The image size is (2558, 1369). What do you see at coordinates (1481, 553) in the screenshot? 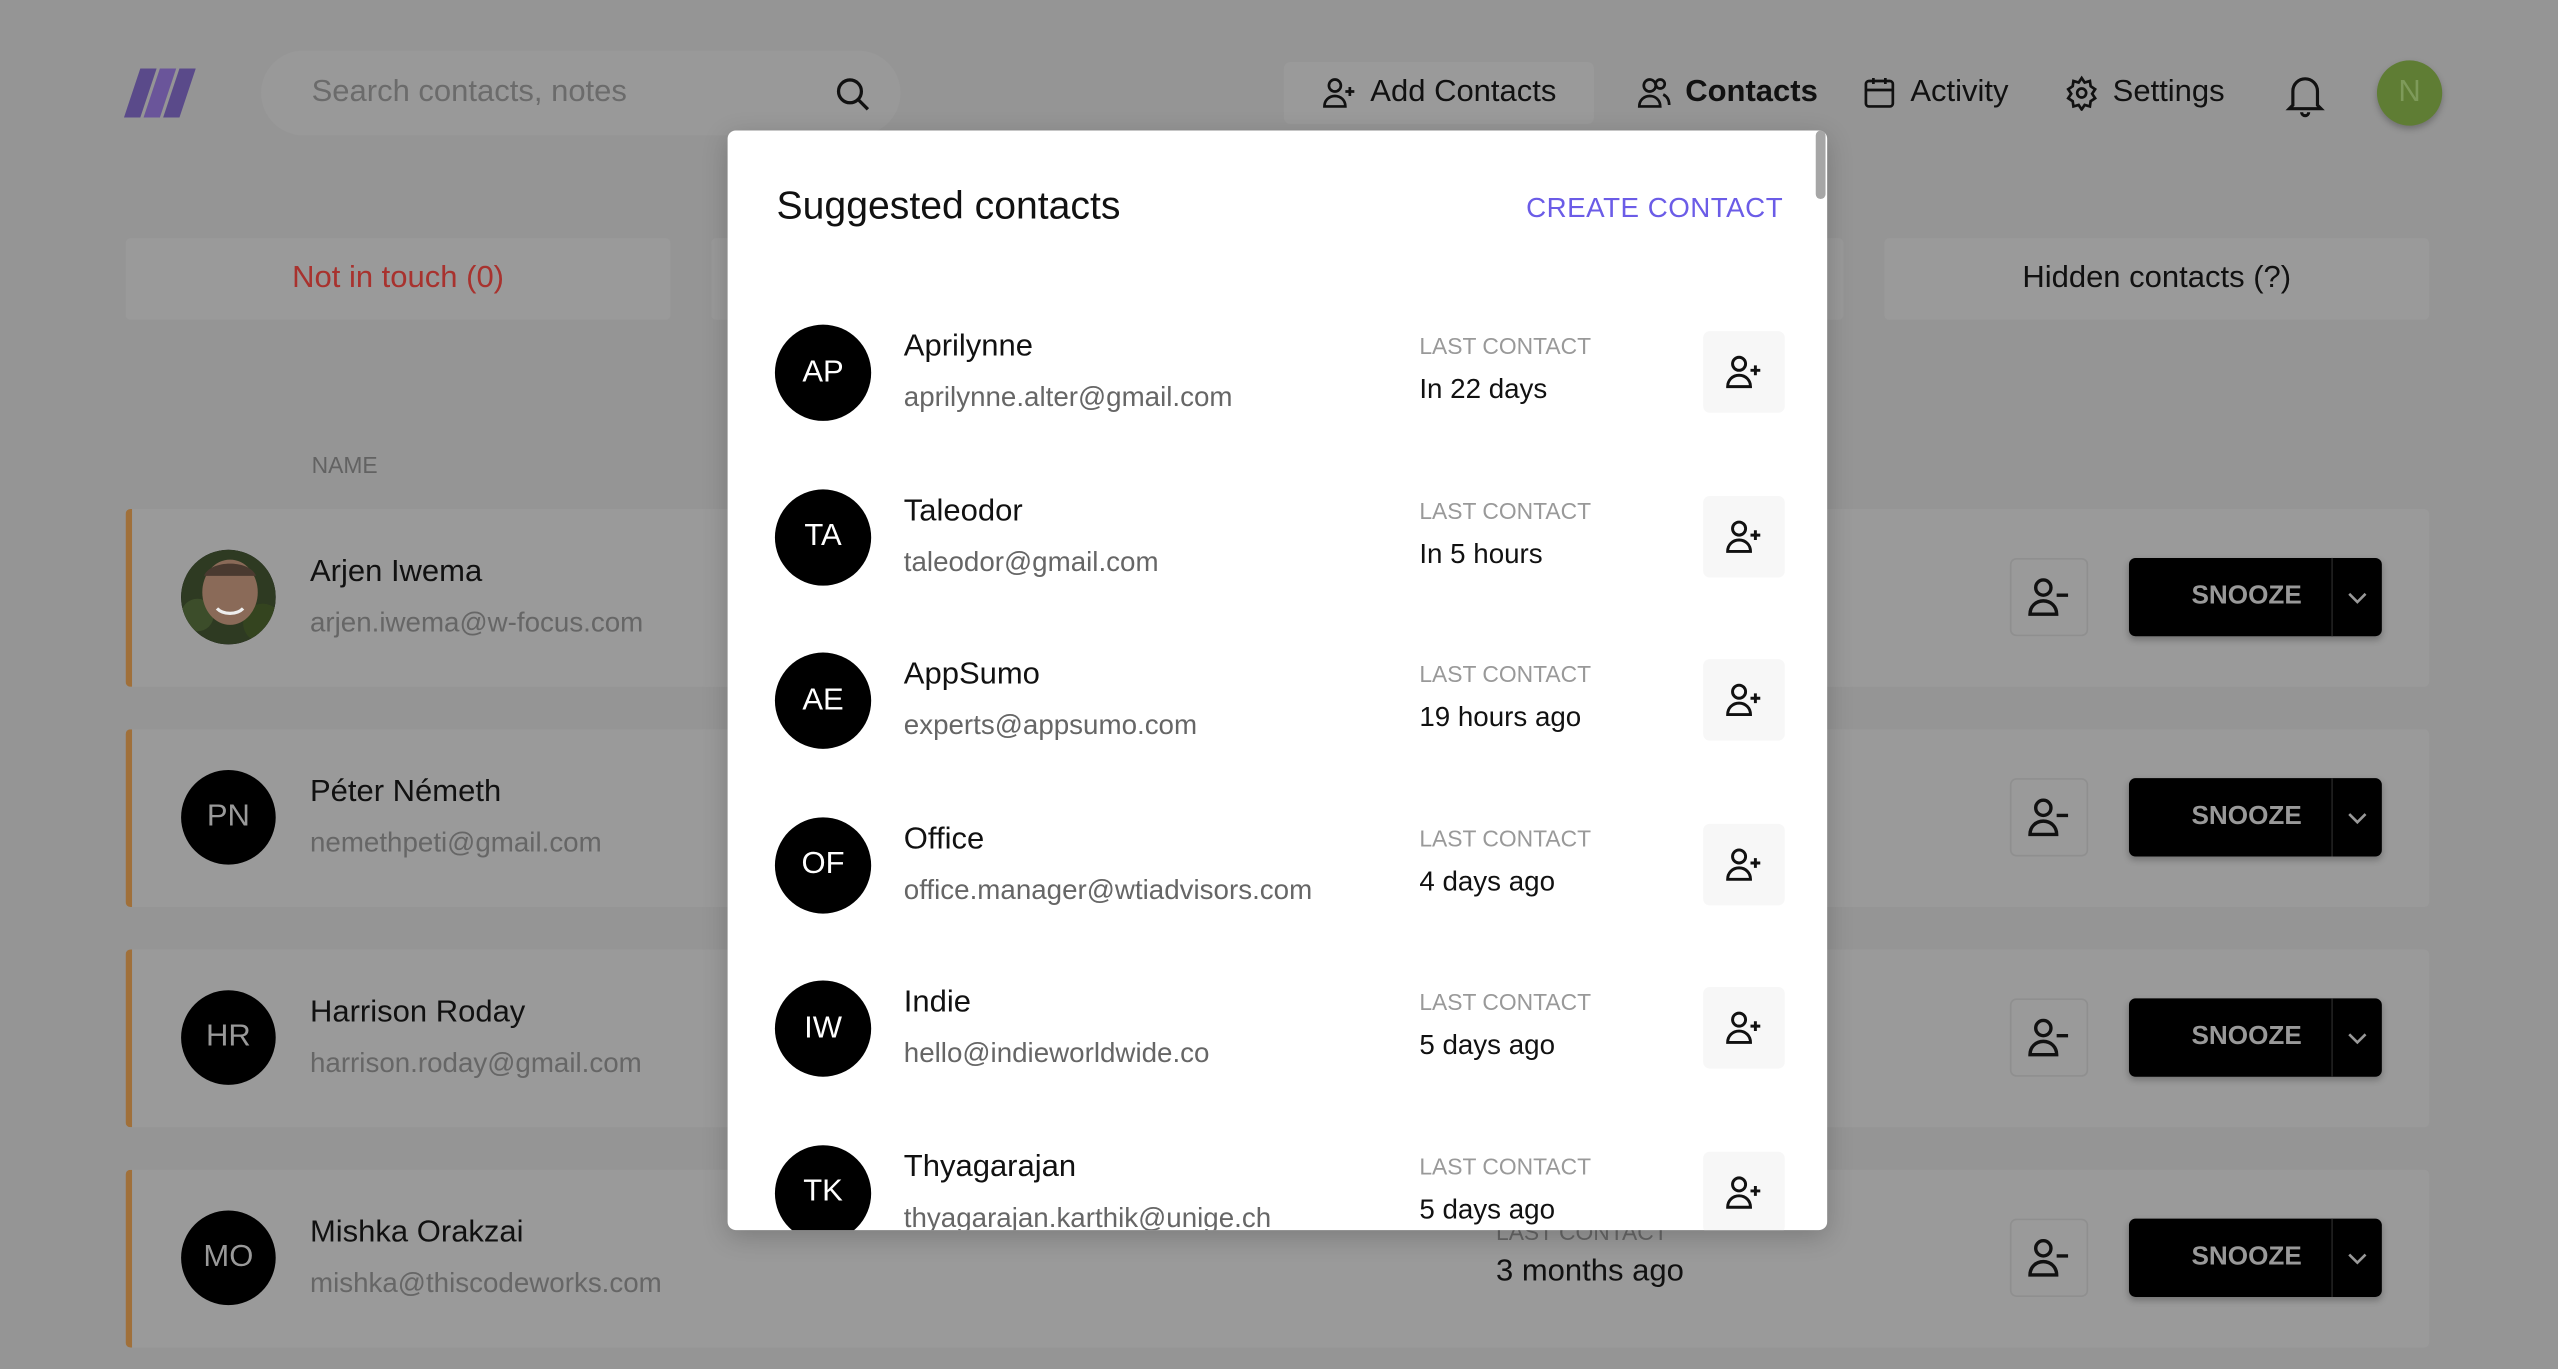
I see `last-contact-value: In 5 hours` at bounding box center [1481, 553].